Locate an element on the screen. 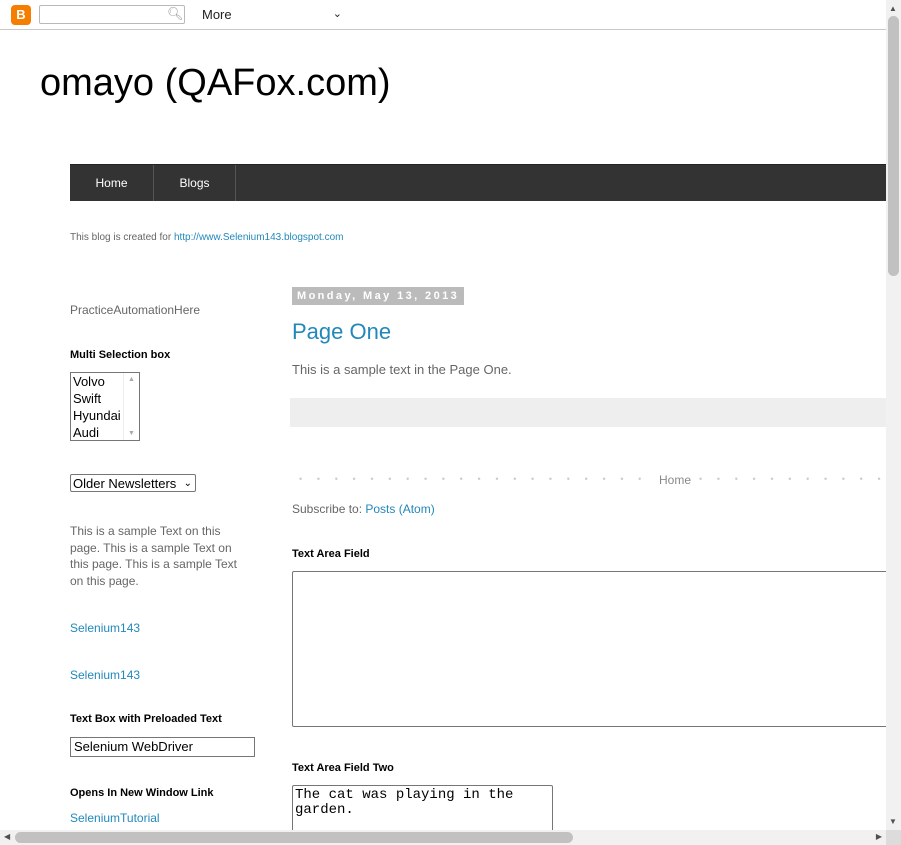 The image size is (901, 845). selenium143-link-one: Selenium143 is located at coordinates (105, 628).